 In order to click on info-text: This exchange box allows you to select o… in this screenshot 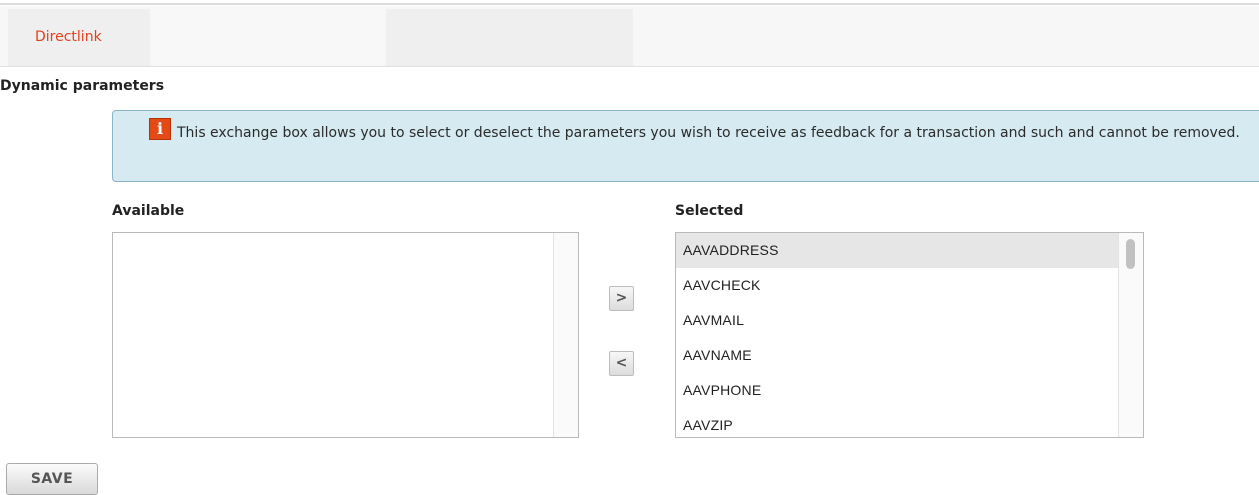, I will do `click(708, 133)`.